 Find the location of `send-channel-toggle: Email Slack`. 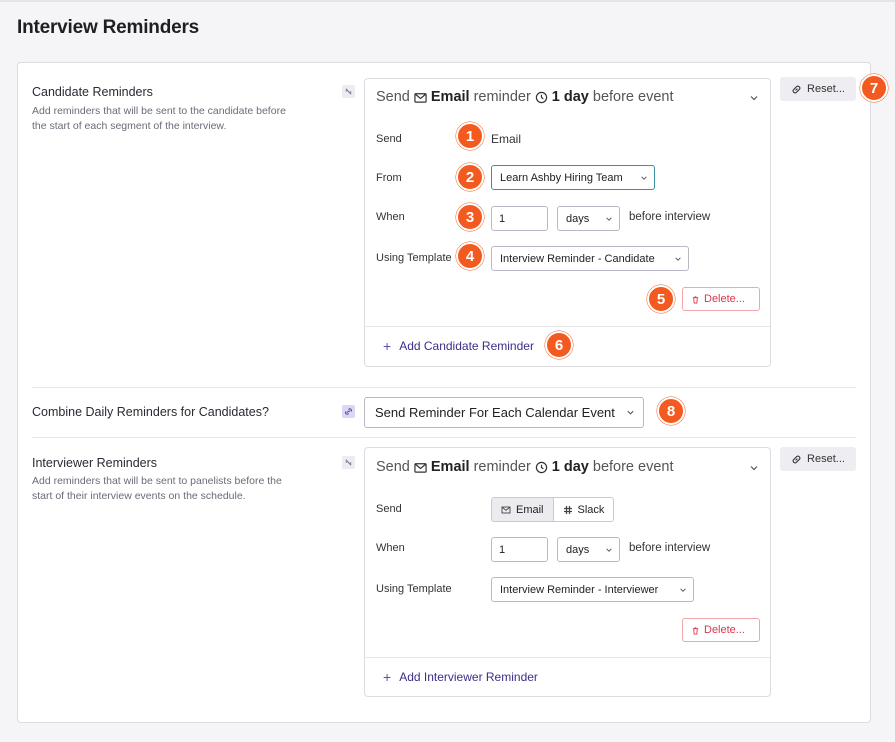

send-channel-toggle: Email Slack is located at coordinates (553, 509).